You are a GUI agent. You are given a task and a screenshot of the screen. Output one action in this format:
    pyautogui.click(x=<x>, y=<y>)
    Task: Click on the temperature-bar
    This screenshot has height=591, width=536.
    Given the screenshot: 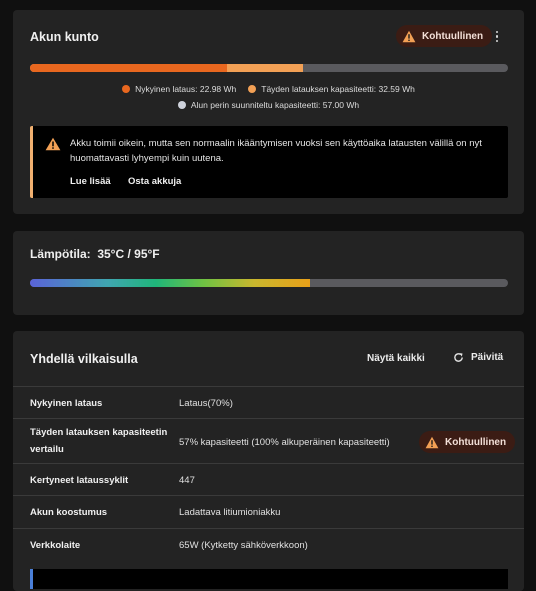 What is the action you would take?
    pyautogui.click(x=269, y=283)
    